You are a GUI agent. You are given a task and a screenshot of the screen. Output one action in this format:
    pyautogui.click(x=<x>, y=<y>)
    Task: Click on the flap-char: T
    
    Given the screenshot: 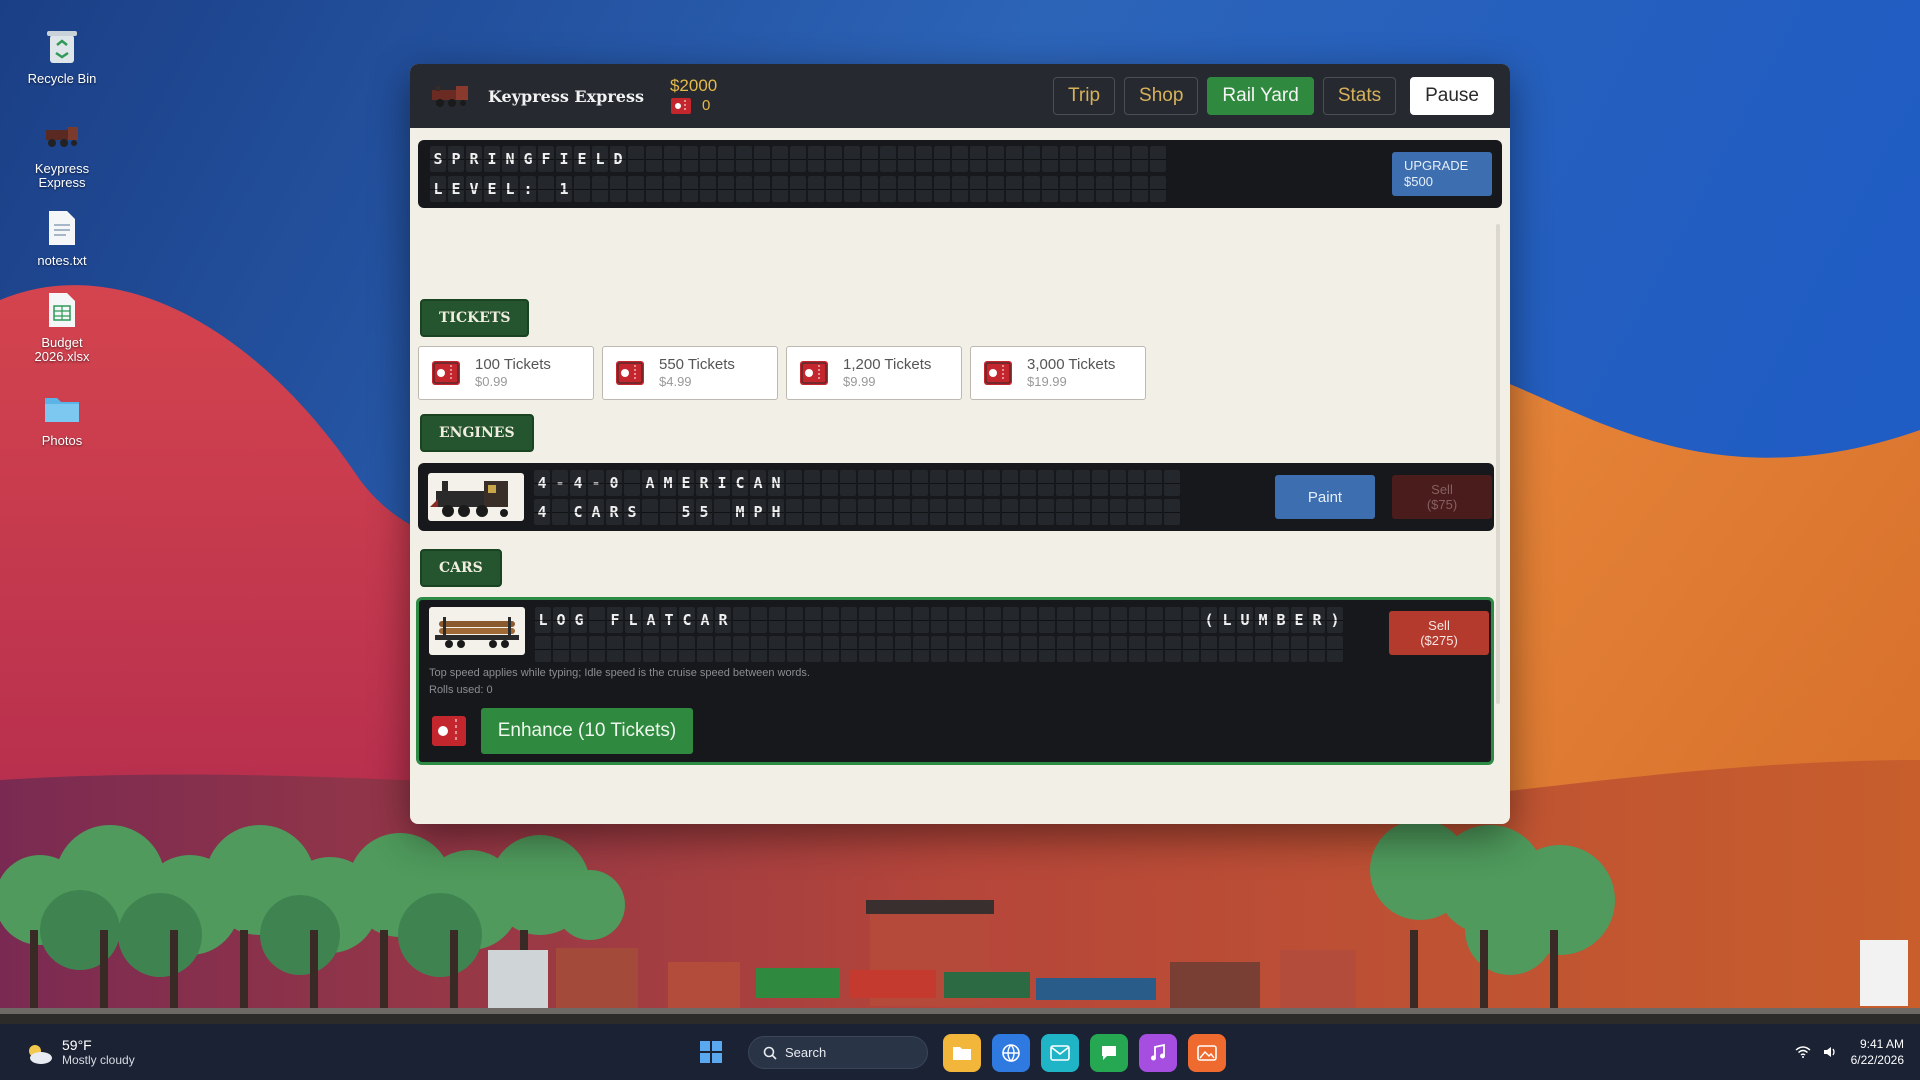 What is the action you would take?
    pyautogui.click(x=669, y=620)
    